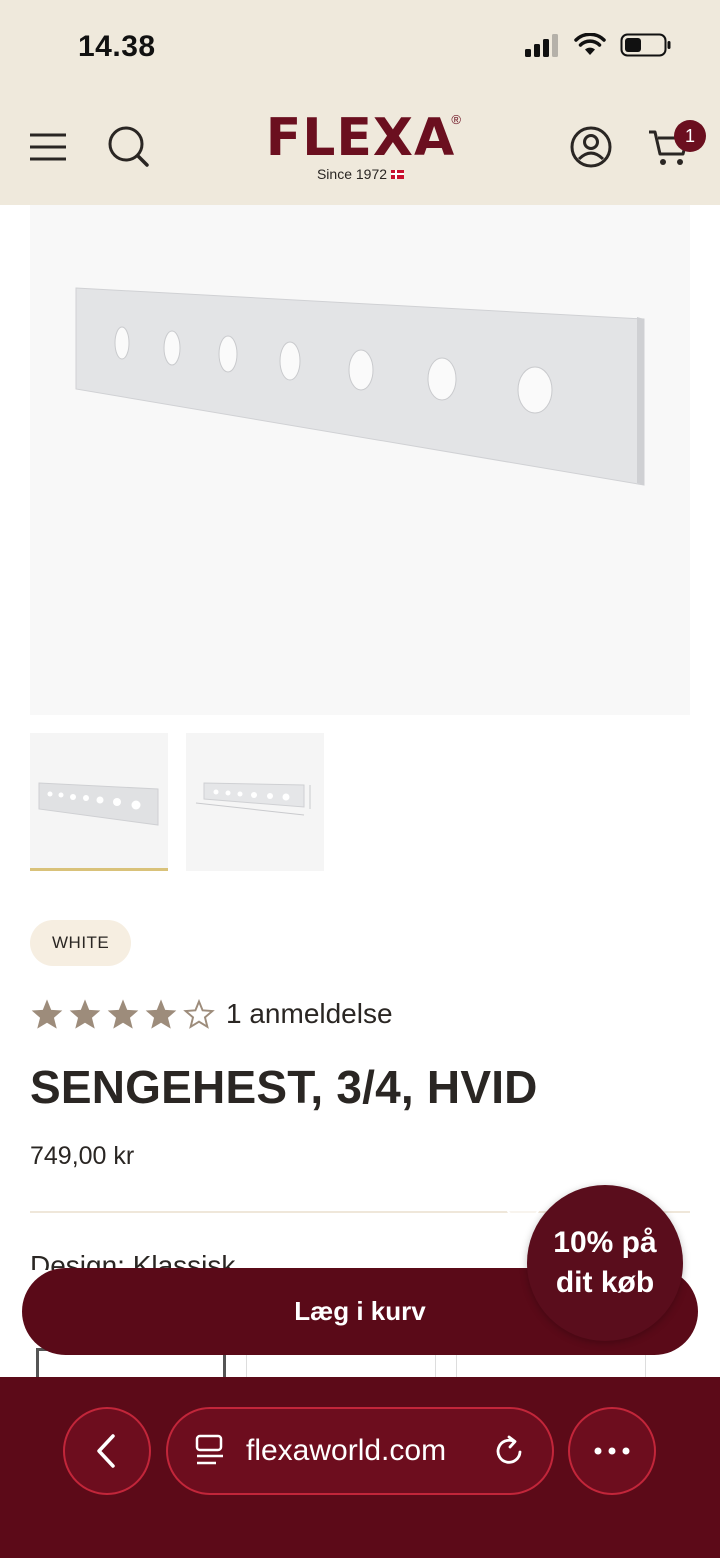 The image size is (720, 1558). I want to click on thumbnail-front, so click(99, 802).